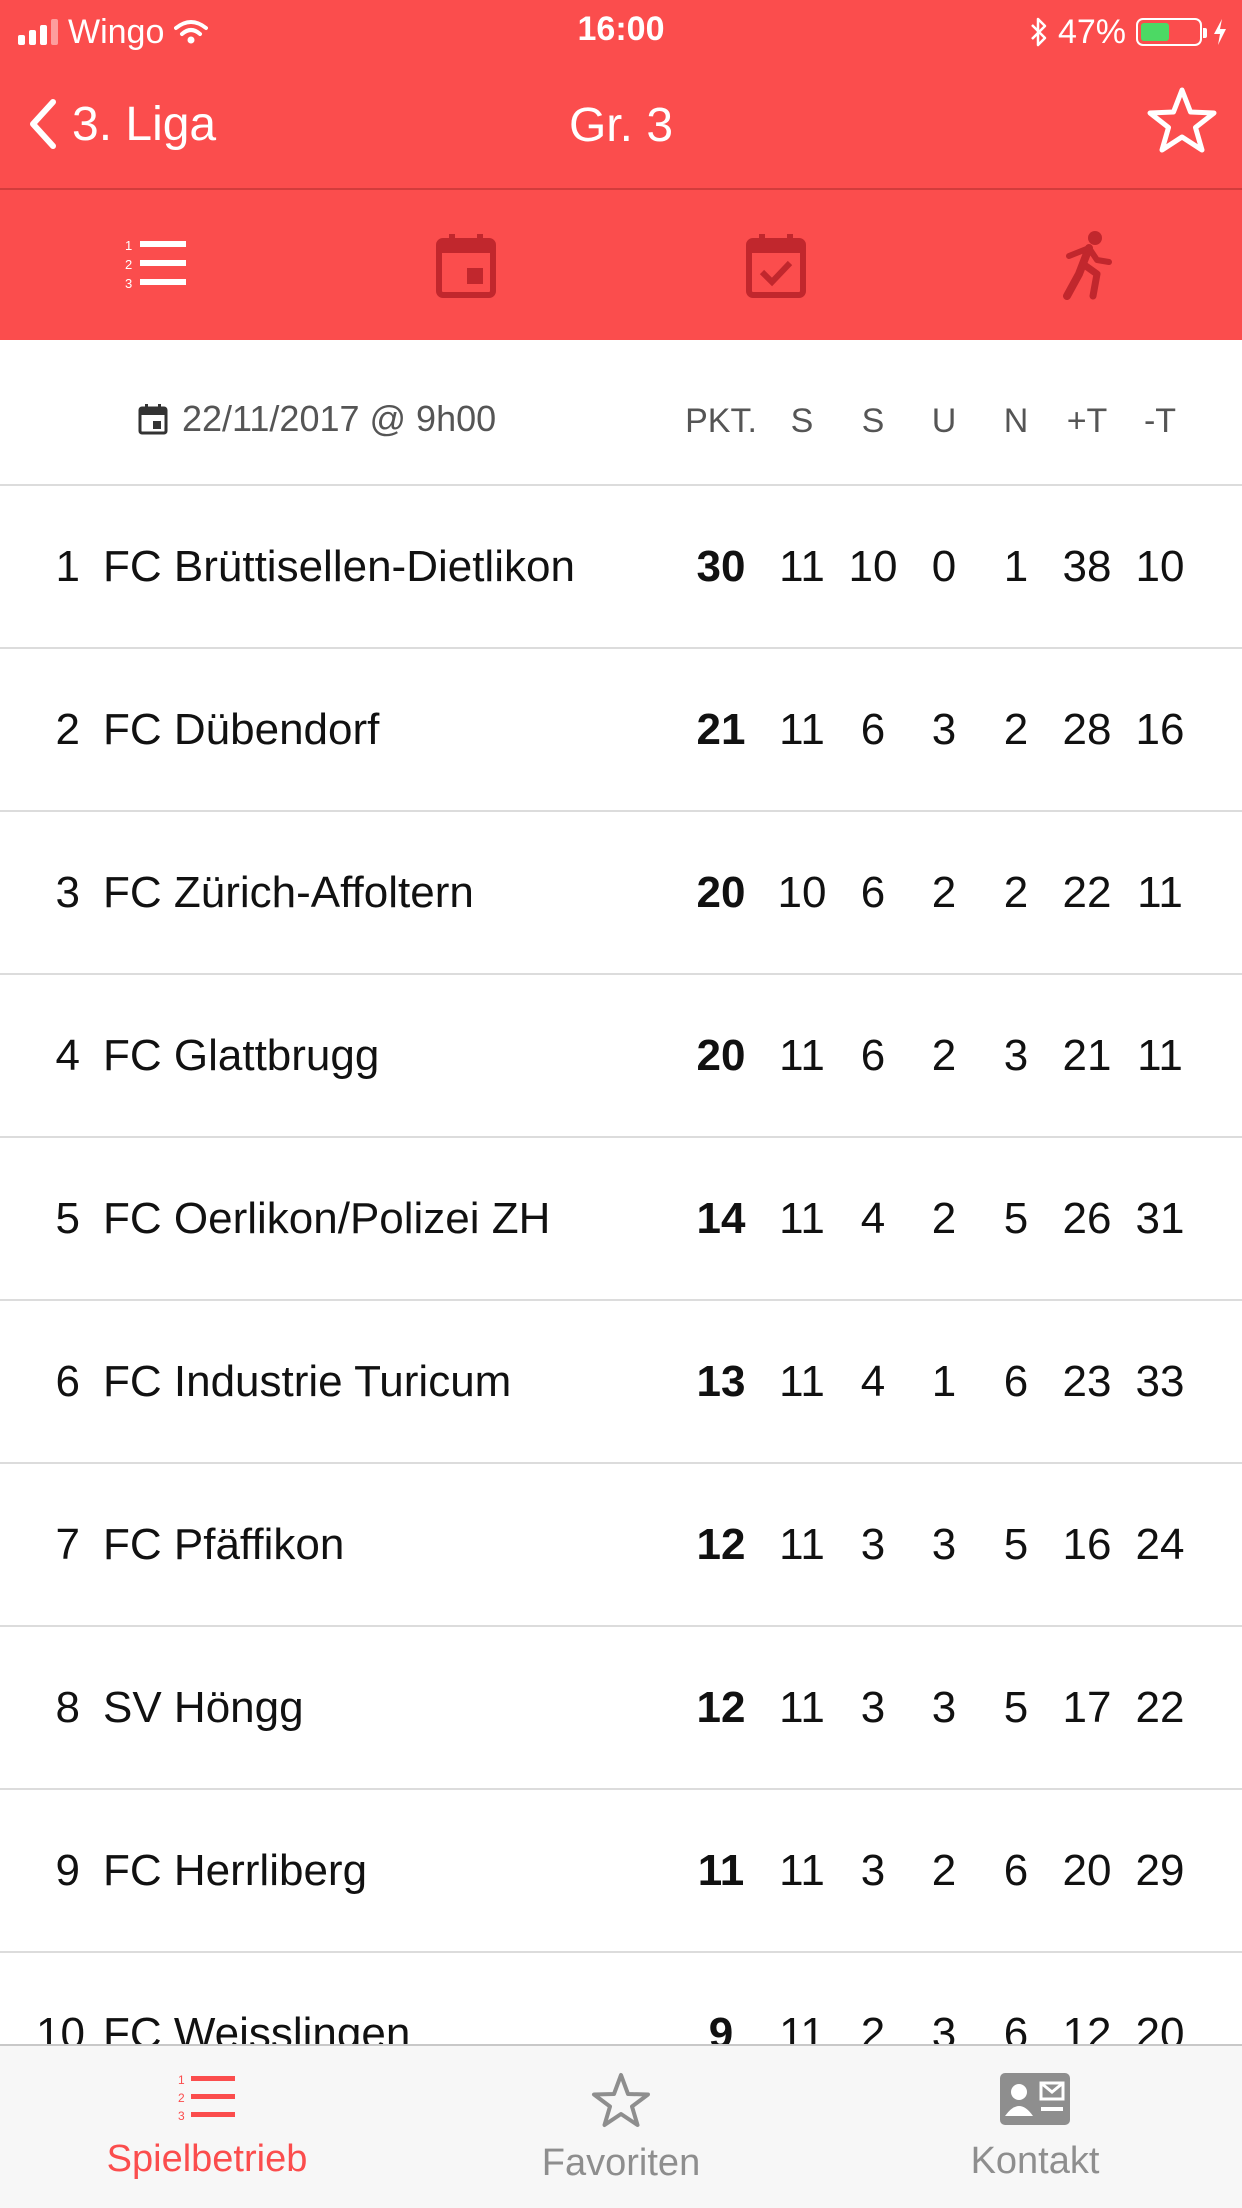 The height and width of the screenshot is (2208, 1242). Describe the element at coordinates (1087, 729) in the screenshot. I see `goals-for-cell: 28` at that location.